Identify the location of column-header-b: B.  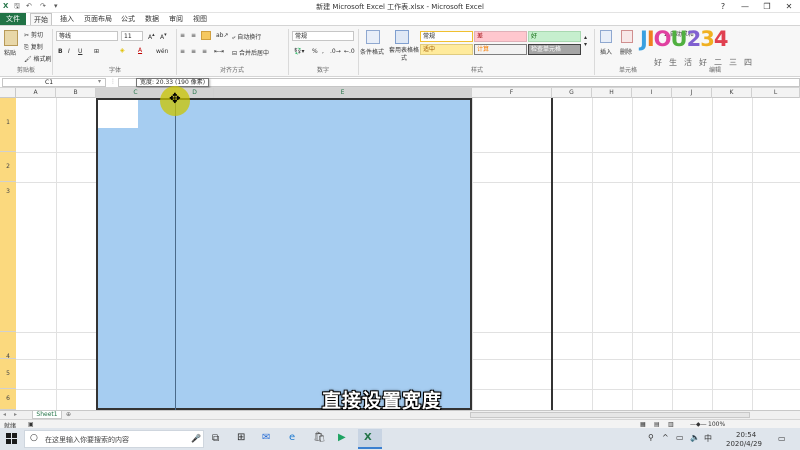
(76, 93).